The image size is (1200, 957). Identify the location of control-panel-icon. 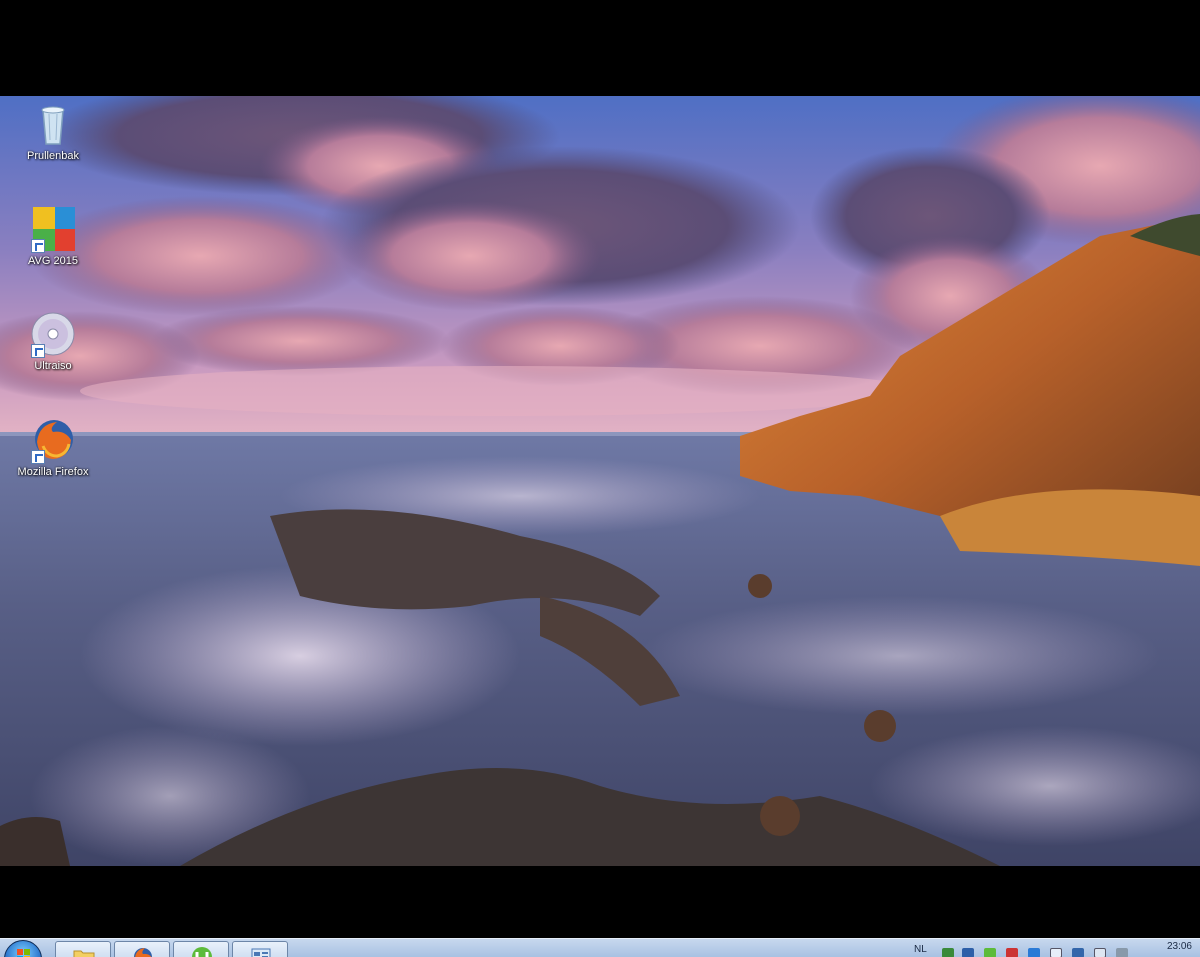
(261, 952).